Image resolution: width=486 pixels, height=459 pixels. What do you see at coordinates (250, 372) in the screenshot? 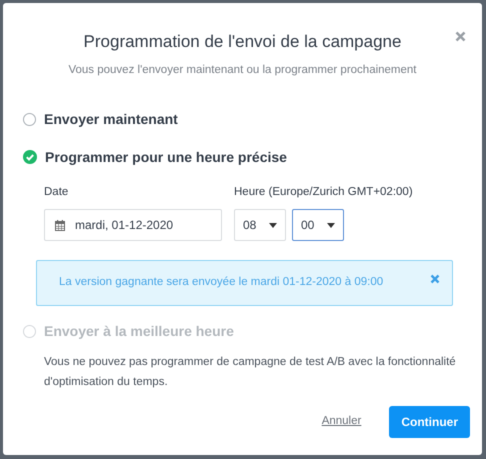
I see `info-note: Vous ne pouvez pas programmer de campagne de test A/B avec la fonctionnalité d'optimisation du temps.` at bounding box center [250, 372].